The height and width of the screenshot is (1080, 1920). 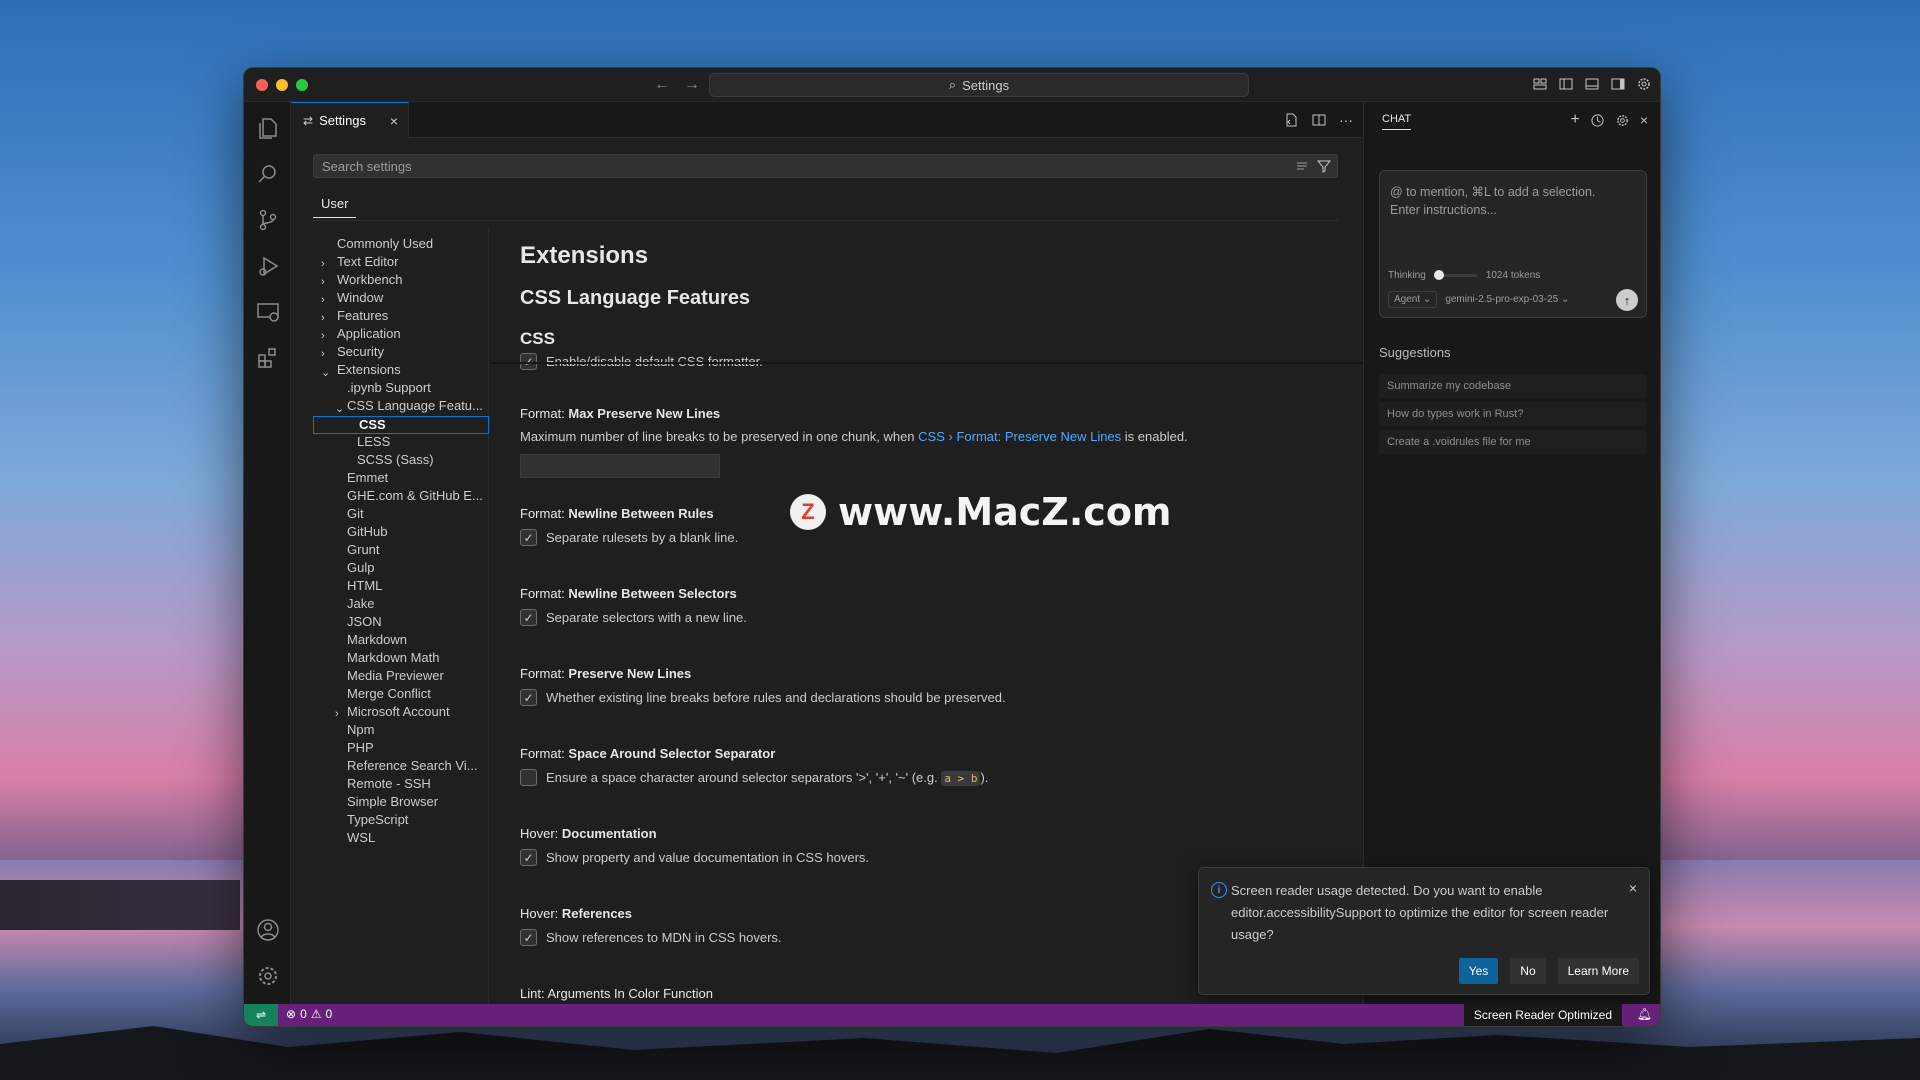 I want to click on newline-between-rules-checkbox: ✓, so click(x=528, y=537).